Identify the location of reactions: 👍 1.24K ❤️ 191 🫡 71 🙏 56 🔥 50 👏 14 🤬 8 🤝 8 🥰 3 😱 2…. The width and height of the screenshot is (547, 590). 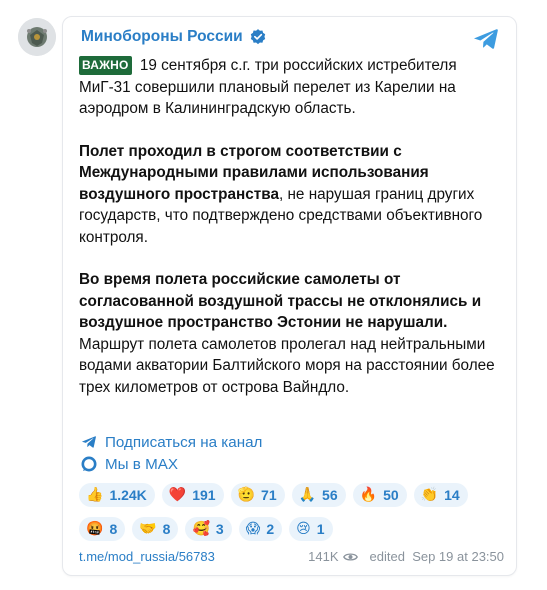
(294, 517).